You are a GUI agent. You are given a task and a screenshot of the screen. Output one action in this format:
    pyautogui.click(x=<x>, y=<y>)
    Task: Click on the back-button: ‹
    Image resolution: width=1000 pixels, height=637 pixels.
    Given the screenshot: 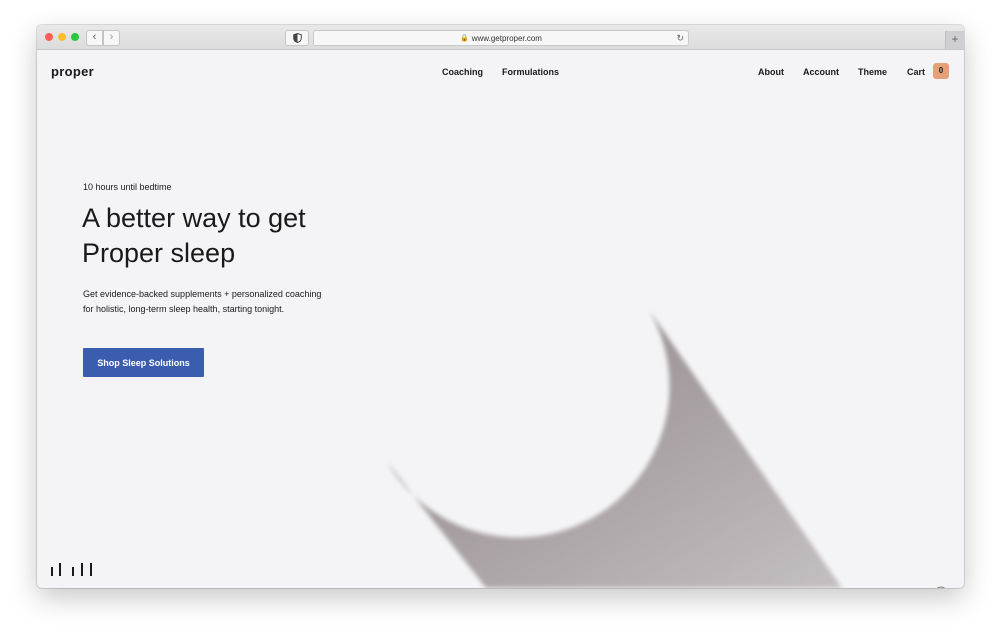 What is the action you would take?
    pyautogui.click(x=94, y=38)
    